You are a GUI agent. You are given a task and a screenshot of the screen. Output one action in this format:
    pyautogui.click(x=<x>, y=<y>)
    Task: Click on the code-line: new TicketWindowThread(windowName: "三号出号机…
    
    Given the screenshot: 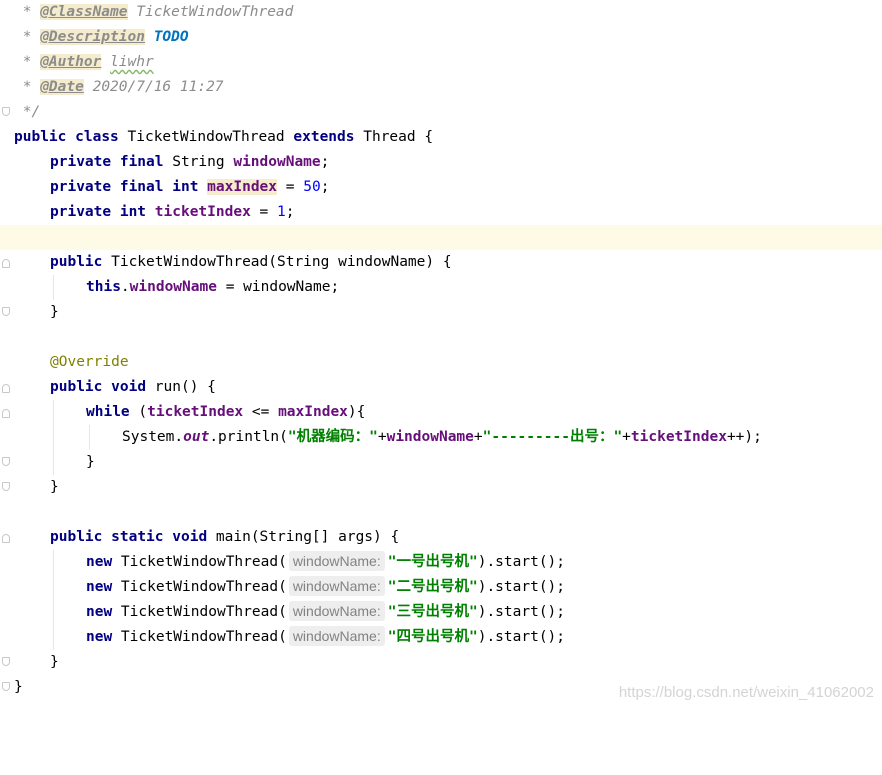 What is the action you would take?
    pyautogui.click(x=441, y=612)
    